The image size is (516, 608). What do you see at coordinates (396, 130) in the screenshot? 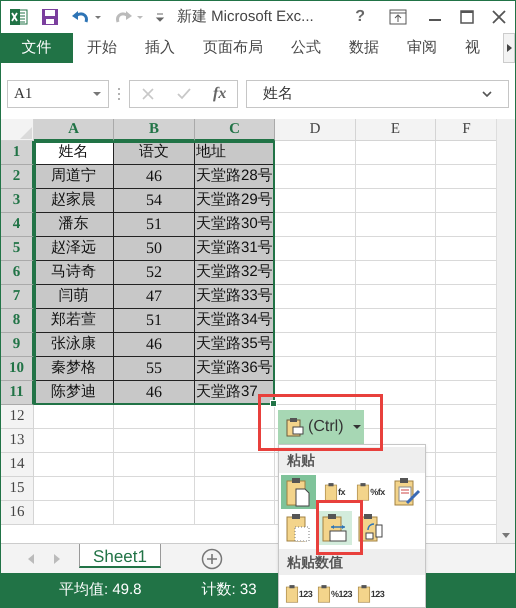
I see `column-header: E` at bounding box center [396, 130].